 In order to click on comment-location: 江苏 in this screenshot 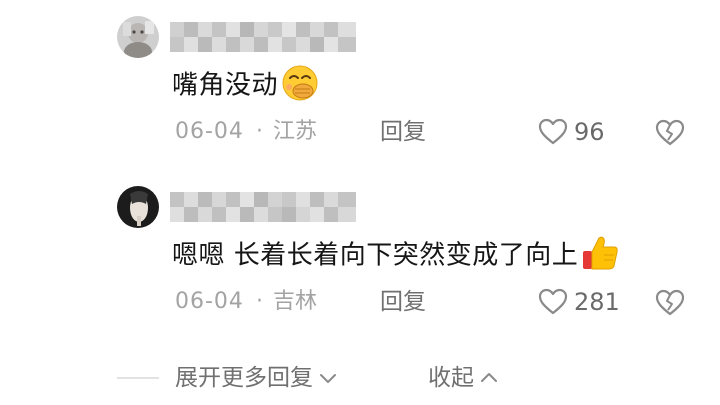, I will do `click(294, 131)`.